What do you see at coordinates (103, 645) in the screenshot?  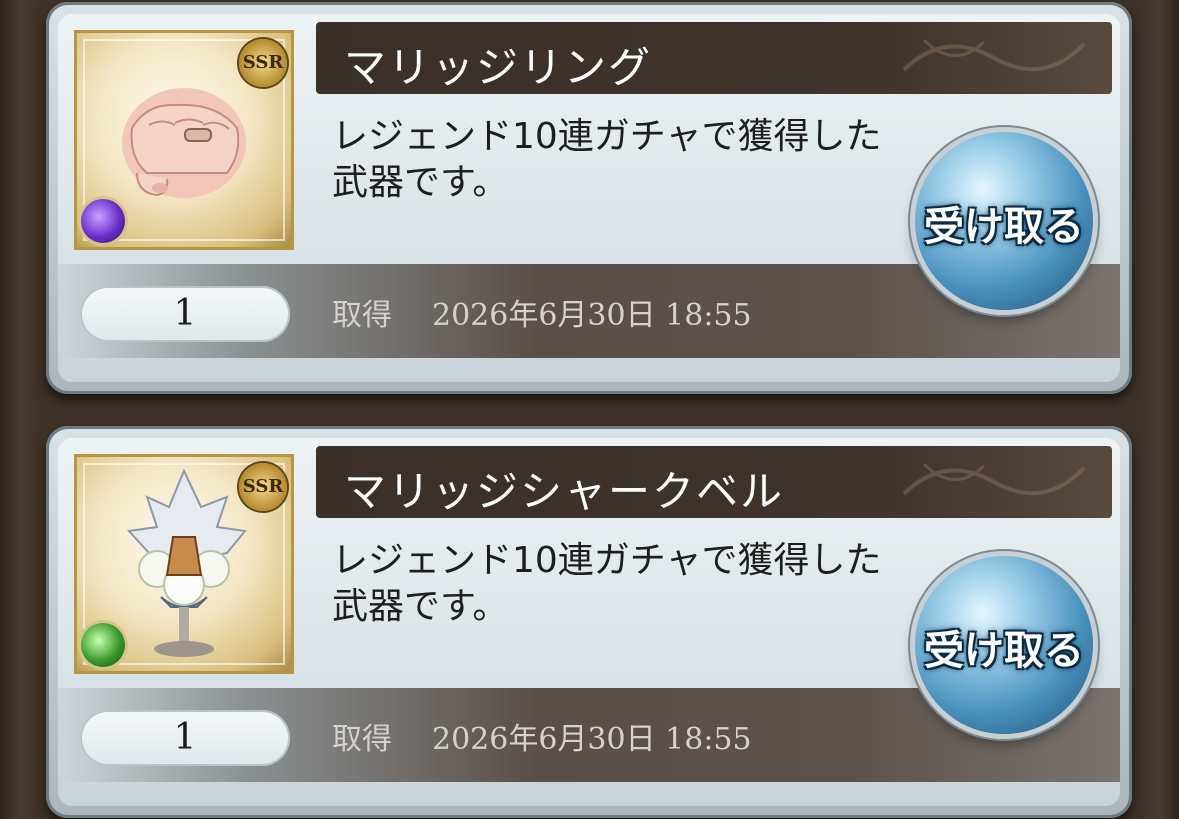 I see `wind-element-icon` at bounding box center [103, 645].